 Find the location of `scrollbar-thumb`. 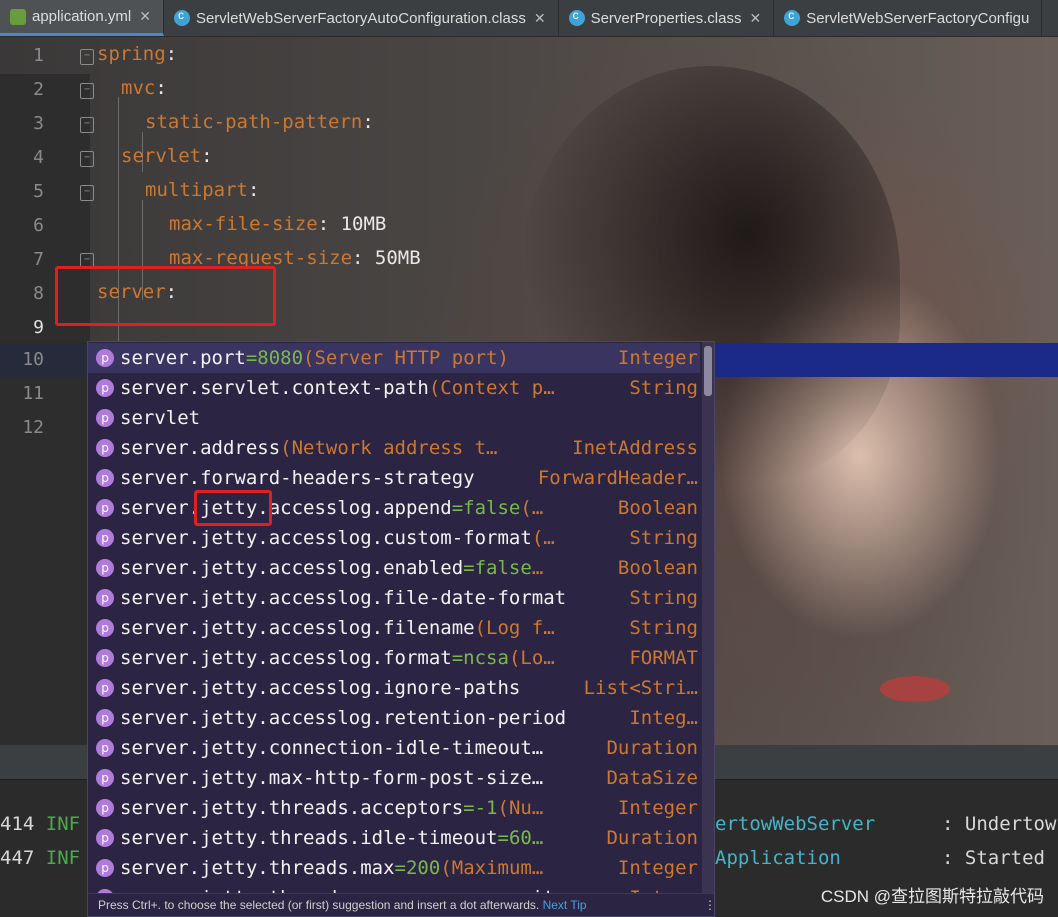

scrollbar-thumb is located at coordinates (708, 371).